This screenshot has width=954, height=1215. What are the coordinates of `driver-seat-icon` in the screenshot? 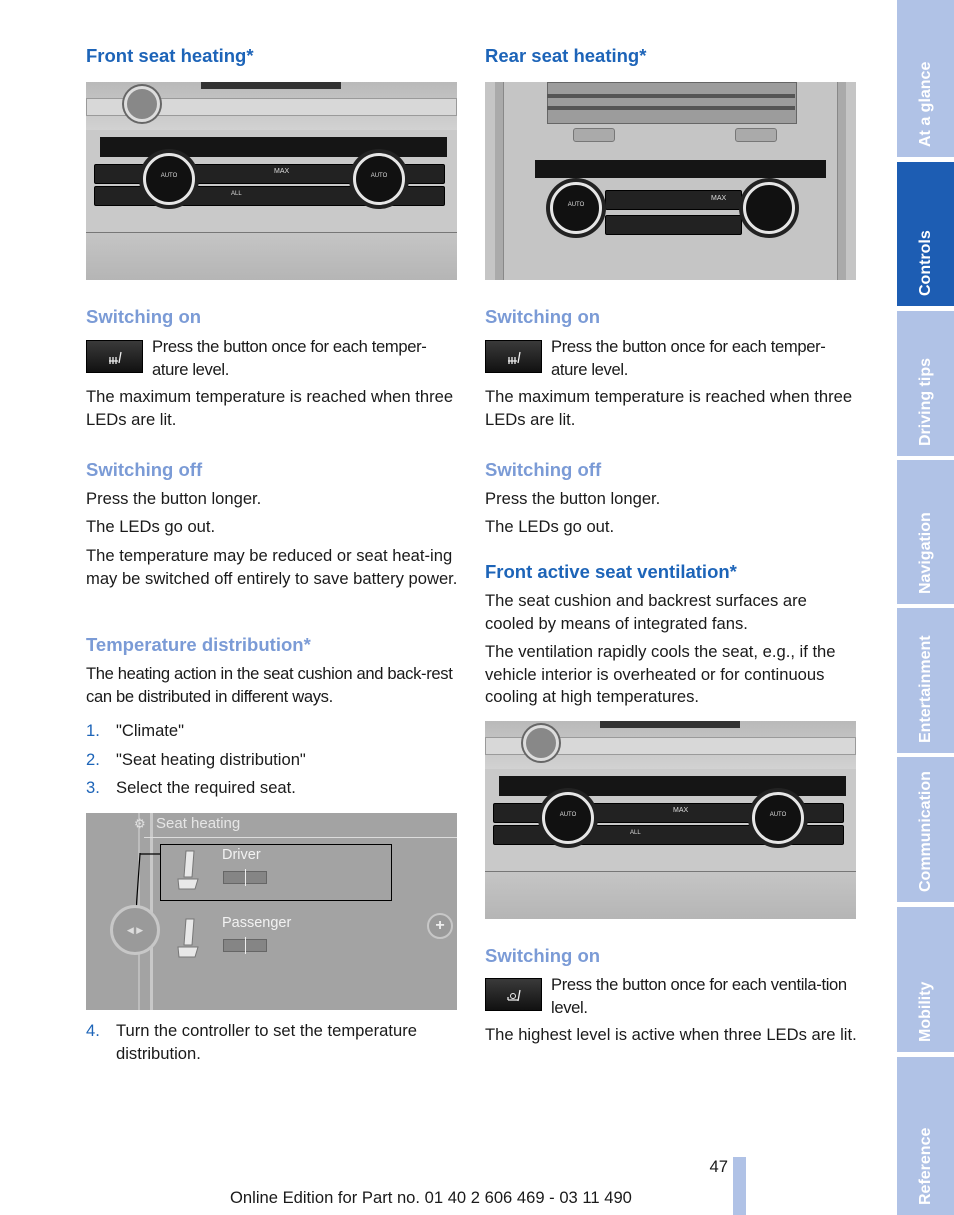 It's located at (187, 871).